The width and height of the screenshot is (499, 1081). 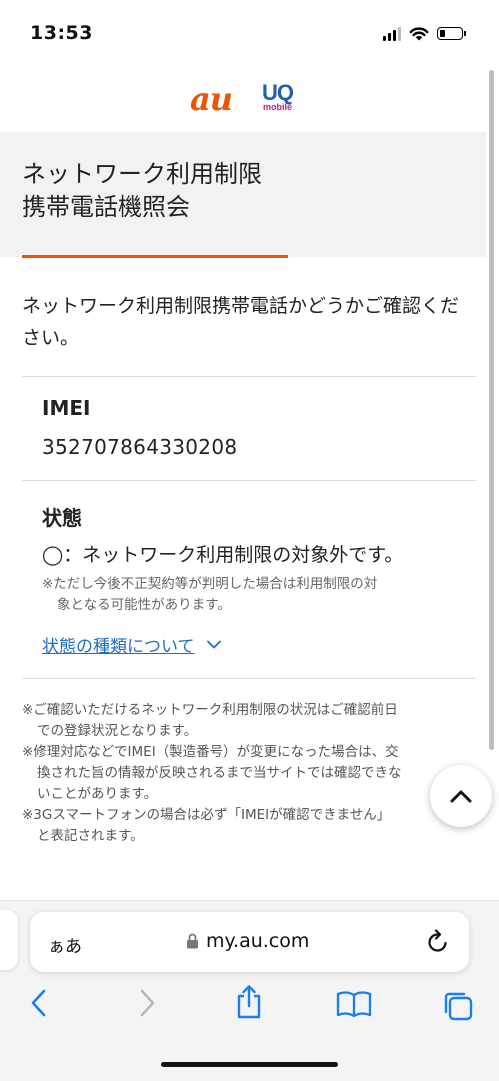 I want to click on note-3-line1: ※3Gスマートフォンの場合は必ず「IMEIが確認できません」, so click(x=206, y=815).